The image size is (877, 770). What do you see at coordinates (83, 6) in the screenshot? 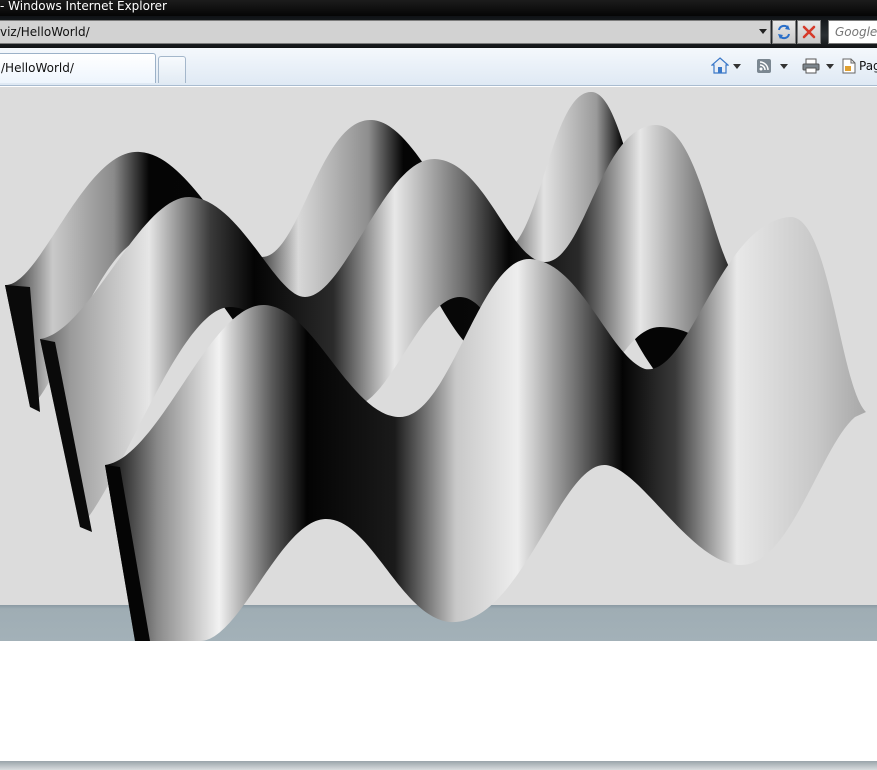
I see `window-title: - Windows Internet Explorer` at bounding box center [83, 6].